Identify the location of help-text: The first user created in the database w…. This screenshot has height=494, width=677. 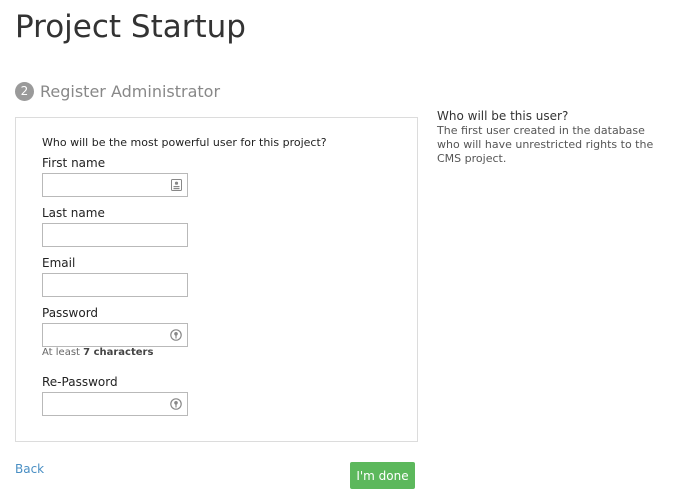
(545, 144).